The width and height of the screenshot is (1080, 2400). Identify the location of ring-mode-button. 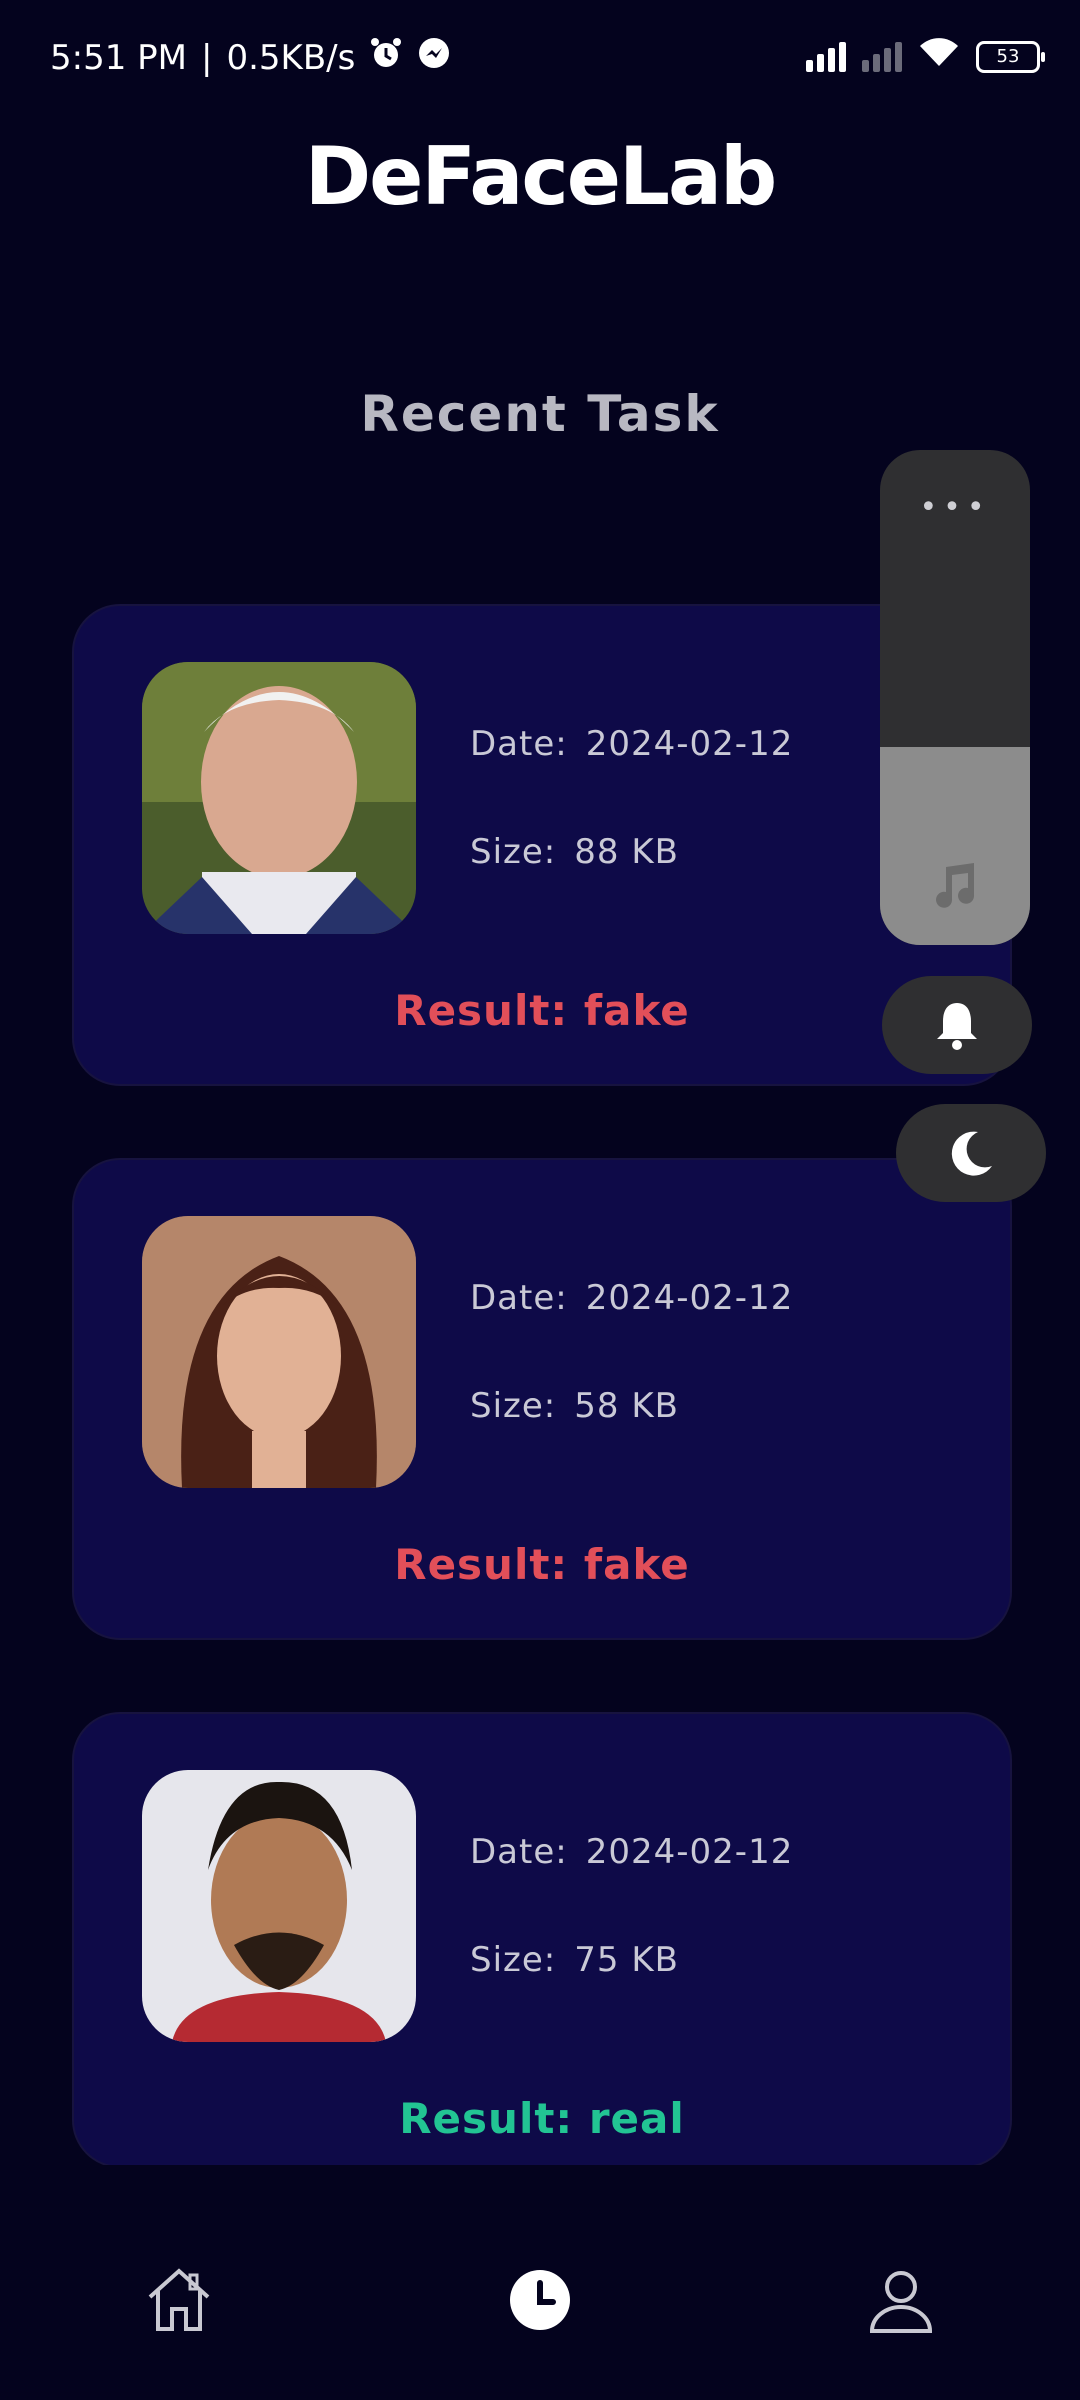
(957, 1025).